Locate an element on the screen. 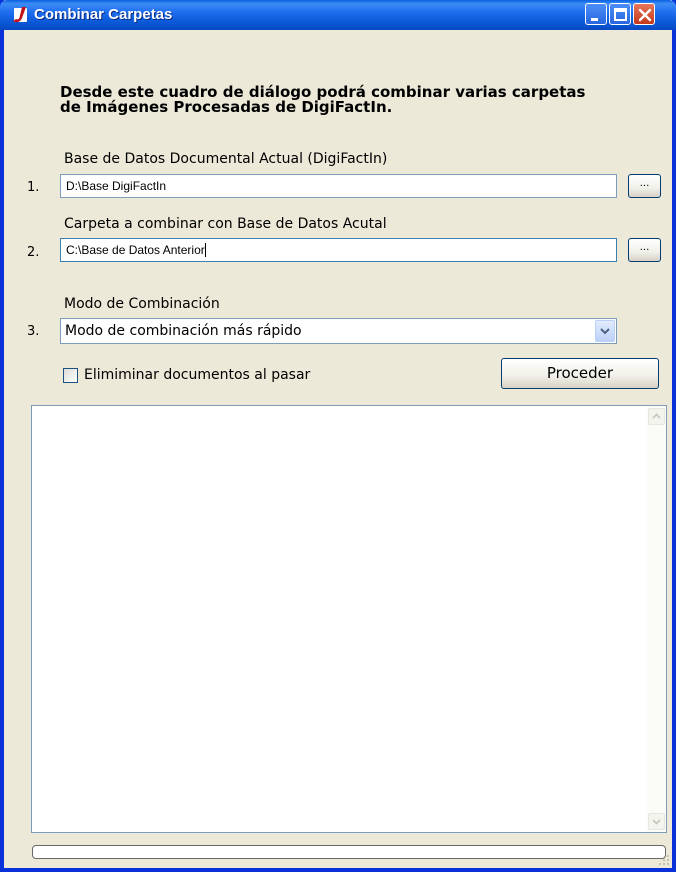 The width and height of the screenshot is (676, 872). minimize-icon is located at coordinates (594, 19).